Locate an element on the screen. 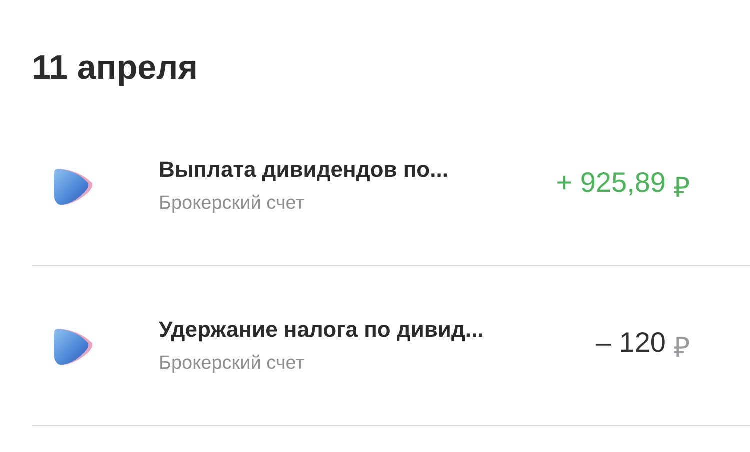 The image size is (750, 452). amount-value: + 925,89 is located at coordinates (611, 183).